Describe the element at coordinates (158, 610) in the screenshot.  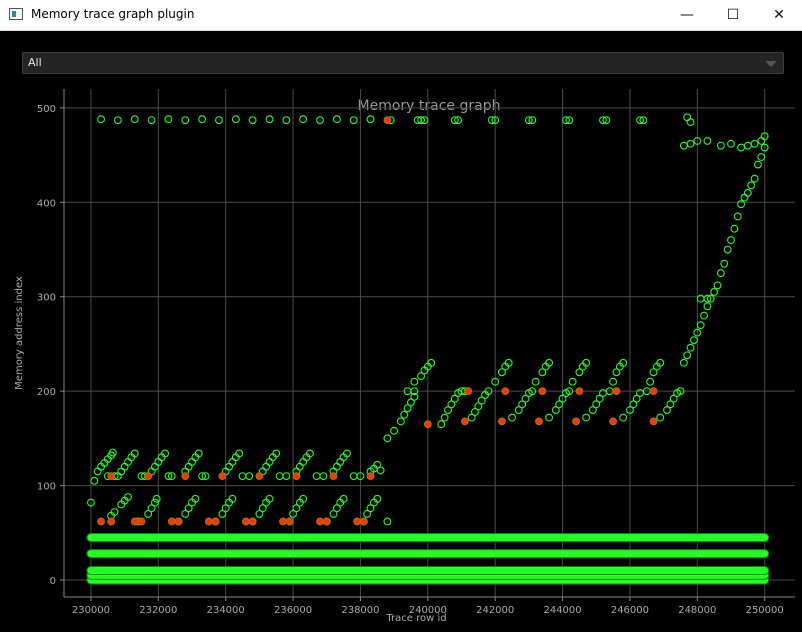
I see `x-tick-label: 232000` at that location.